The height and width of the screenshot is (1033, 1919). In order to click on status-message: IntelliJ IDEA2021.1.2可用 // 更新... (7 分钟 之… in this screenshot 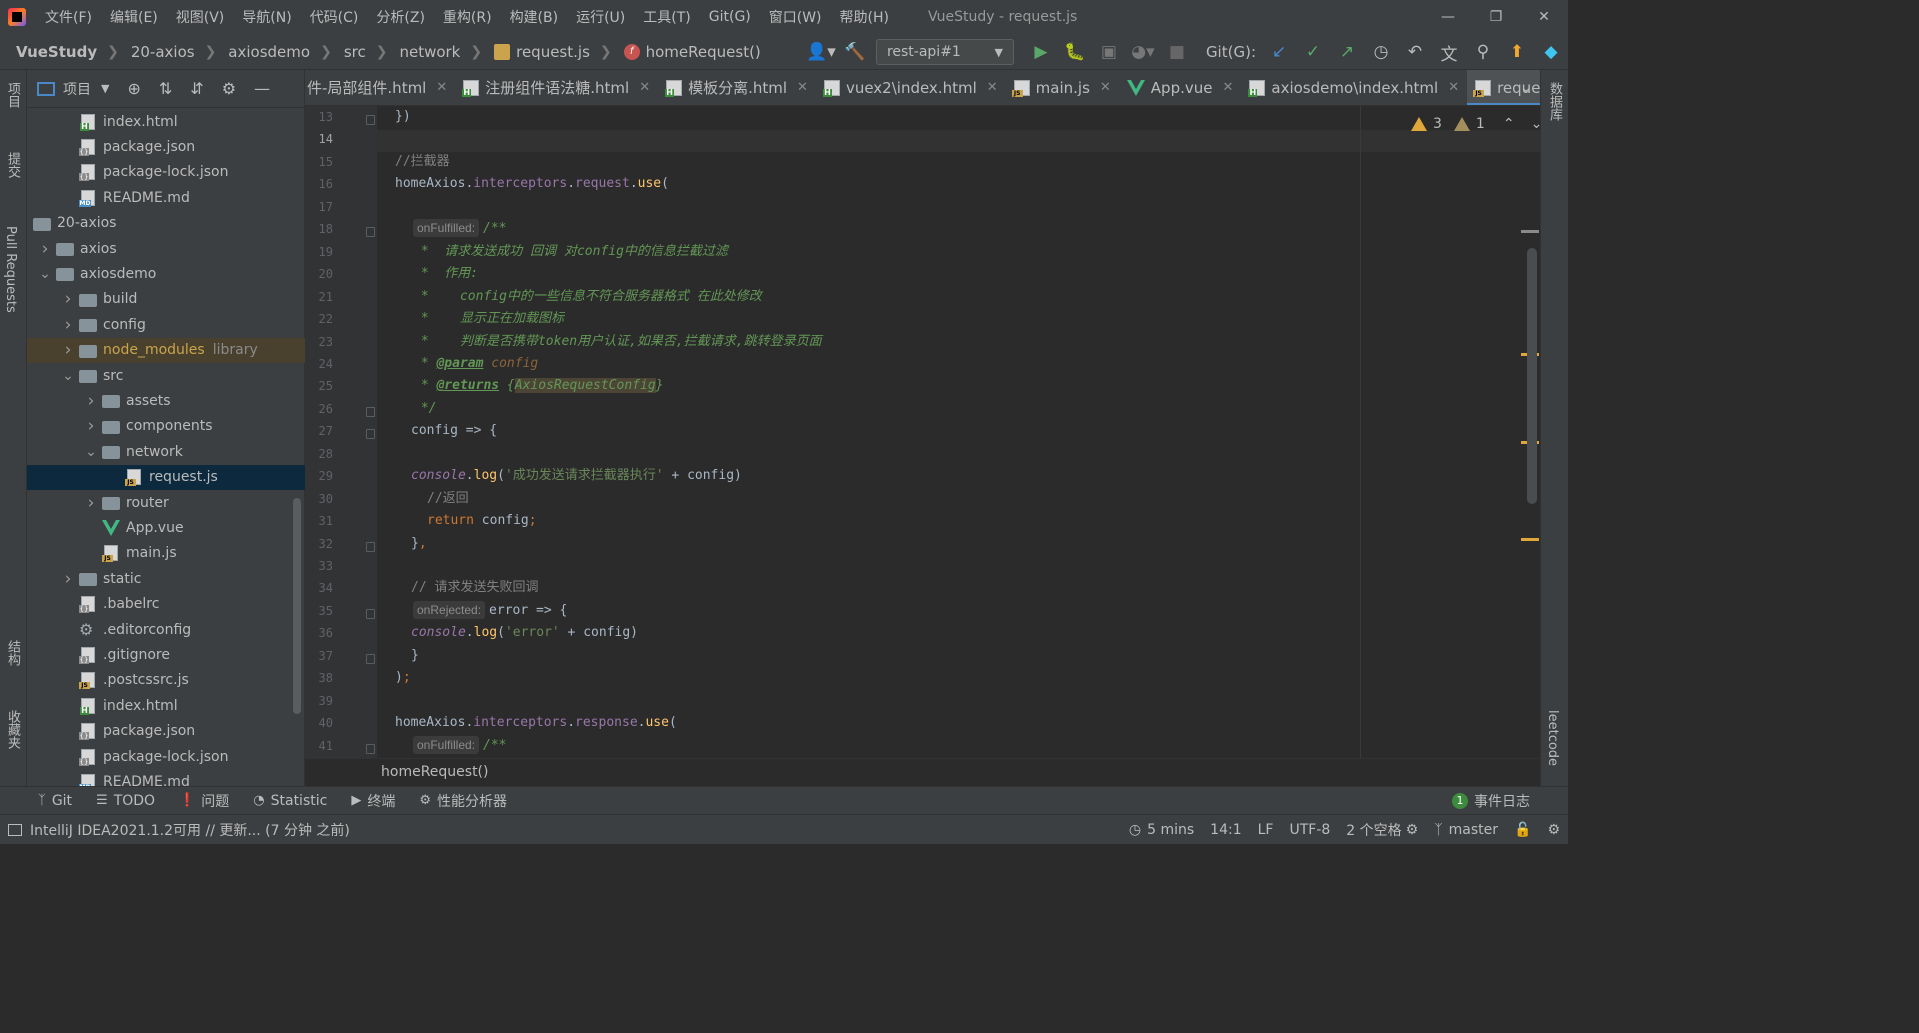, I will do `click(190, 830)`.